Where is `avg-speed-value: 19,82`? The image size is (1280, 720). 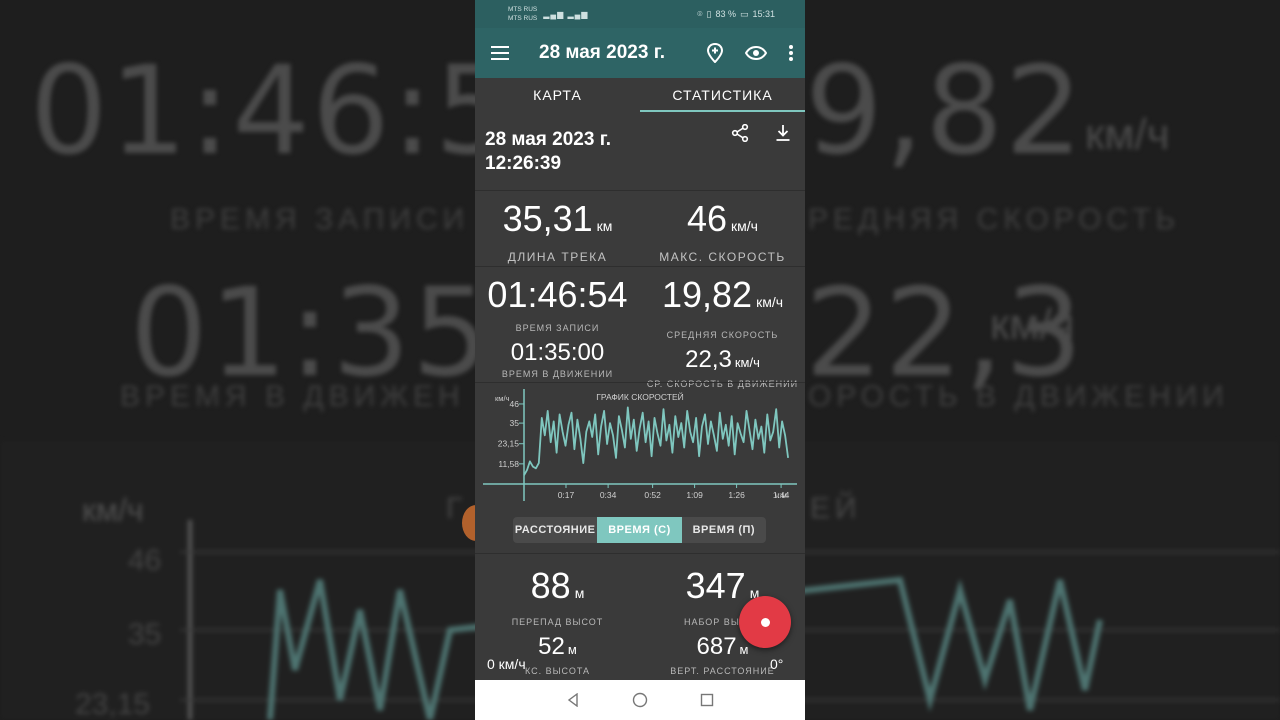 avg-speed-value: 19,82 is located at coordinates (707, 294).